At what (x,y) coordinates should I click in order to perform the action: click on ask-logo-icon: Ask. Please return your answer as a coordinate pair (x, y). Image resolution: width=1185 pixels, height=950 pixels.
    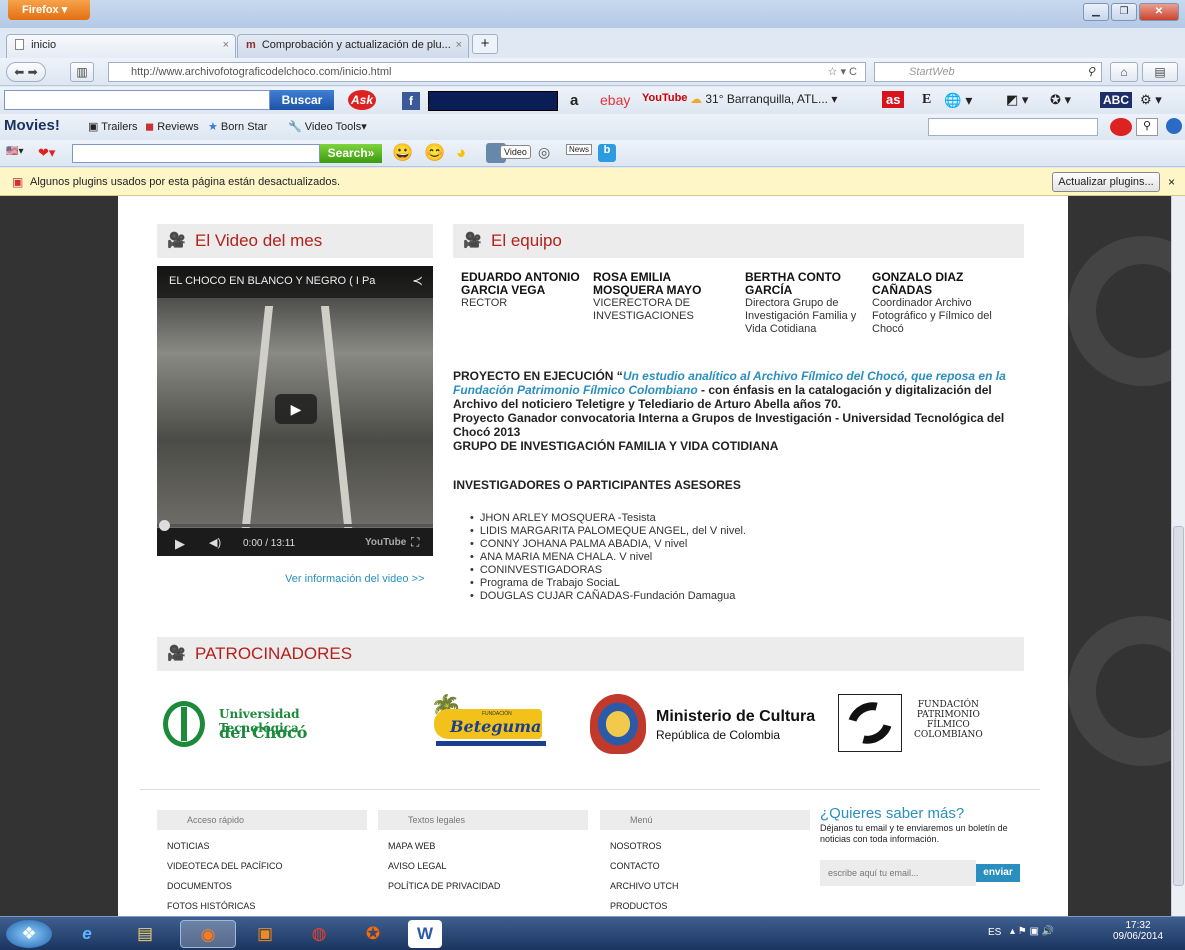
    Looking at the image, I should click on (362, 100).